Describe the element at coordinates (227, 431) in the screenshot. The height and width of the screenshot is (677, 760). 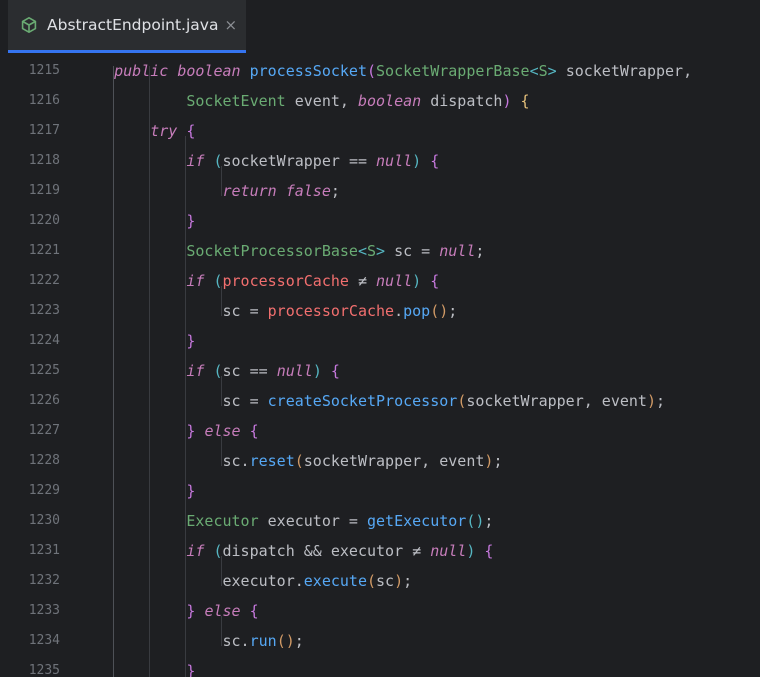
I see `code-token: else` at that location.